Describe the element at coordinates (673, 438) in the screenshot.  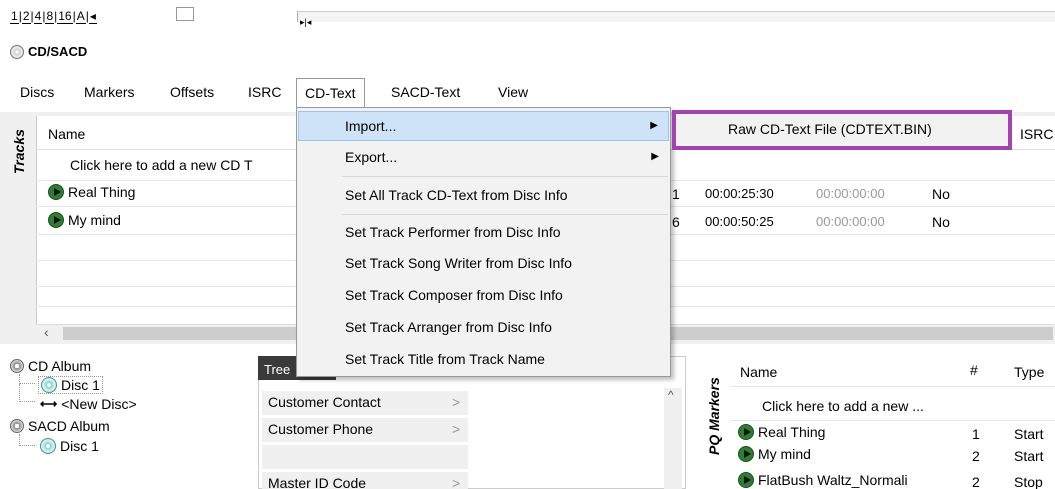
I see `properties-scrollbar: ^` at that location.